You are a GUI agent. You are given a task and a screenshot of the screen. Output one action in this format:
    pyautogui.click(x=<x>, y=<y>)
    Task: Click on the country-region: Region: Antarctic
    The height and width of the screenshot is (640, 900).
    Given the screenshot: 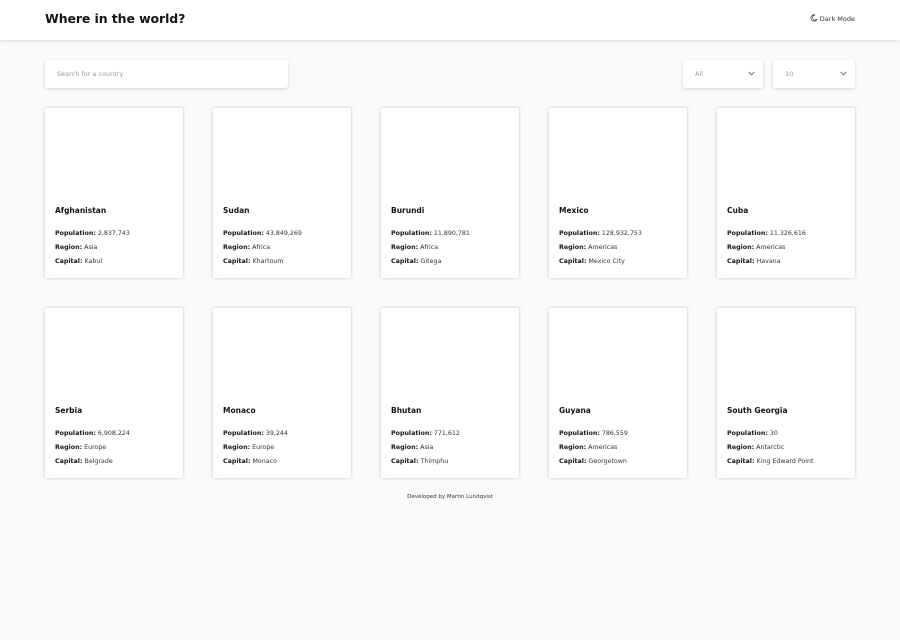 What is the action you would take?
    pyautogui.click(x=756, y=447)
    